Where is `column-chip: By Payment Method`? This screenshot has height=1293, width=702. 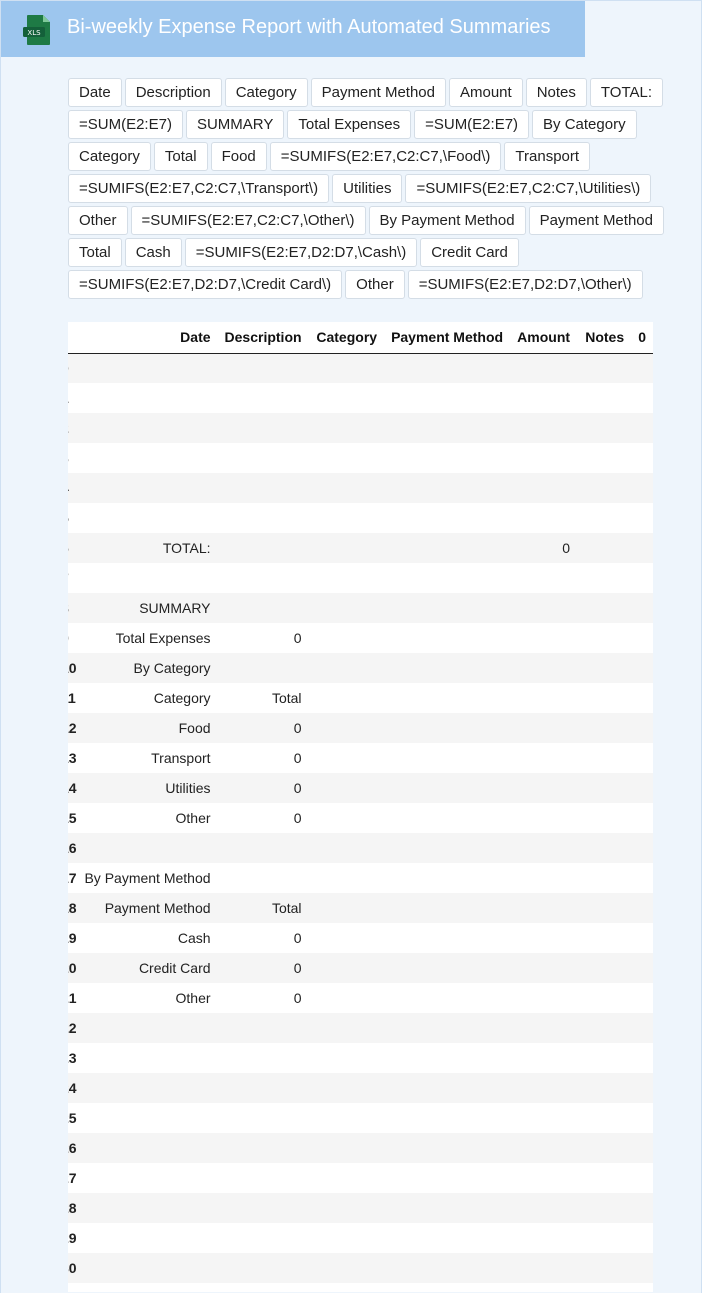
column-chip: By Payment Method is located at coordinates (447, 220).